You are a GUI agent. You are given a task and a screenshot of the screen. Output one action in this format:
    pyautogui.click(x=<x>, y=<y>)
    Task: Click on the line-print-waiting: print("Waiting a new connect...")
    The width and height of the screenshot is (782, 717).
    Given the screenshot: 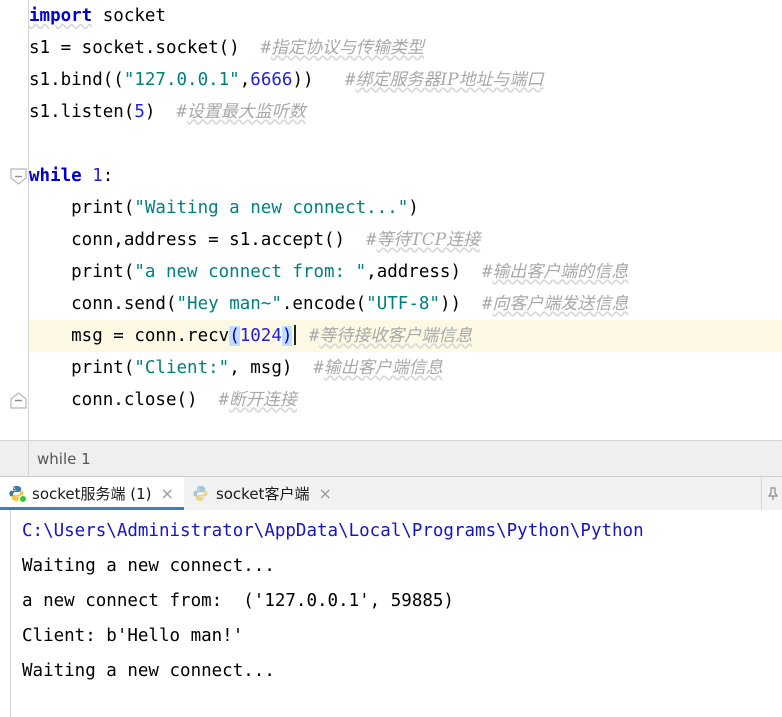 What is the action you would take?
    pyautogui.click(x=405, y=208)
    